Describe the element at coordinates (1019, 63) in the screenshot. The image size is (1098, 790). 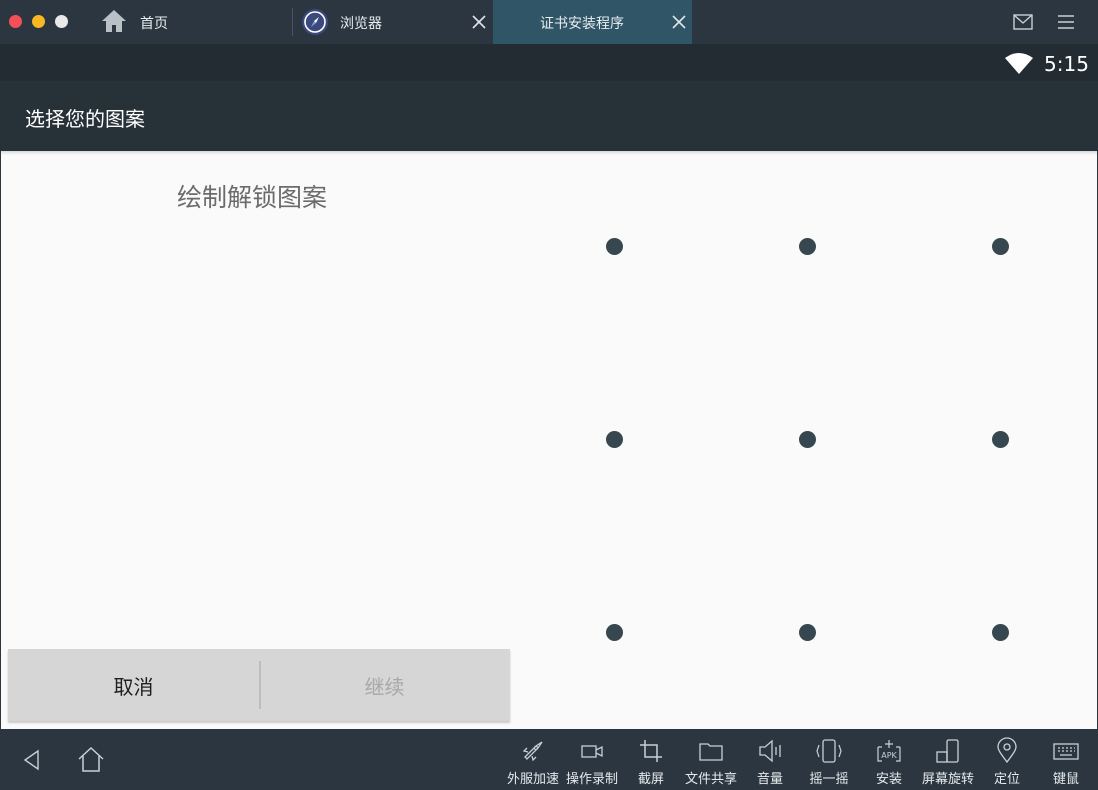
I see `wifi-icon` at that location.